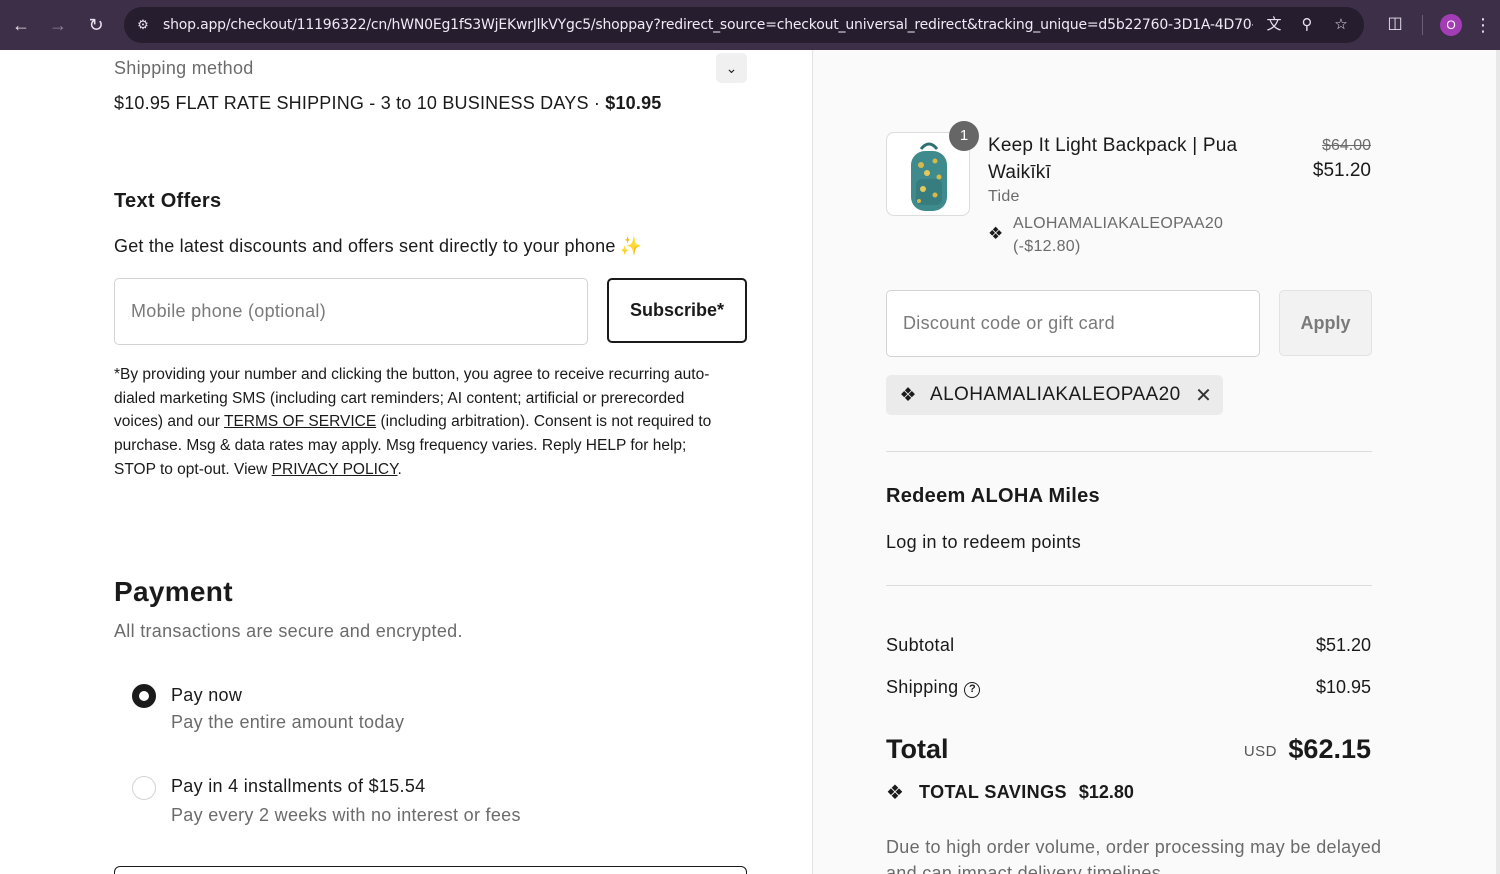 This screenshot has height=874, width=1500. Describe the element at coordinates (1118, 235) in the screenshot. I see `product-discount: ALOHAMALIAKALEOPAA20 (-$12.80)` at that location.